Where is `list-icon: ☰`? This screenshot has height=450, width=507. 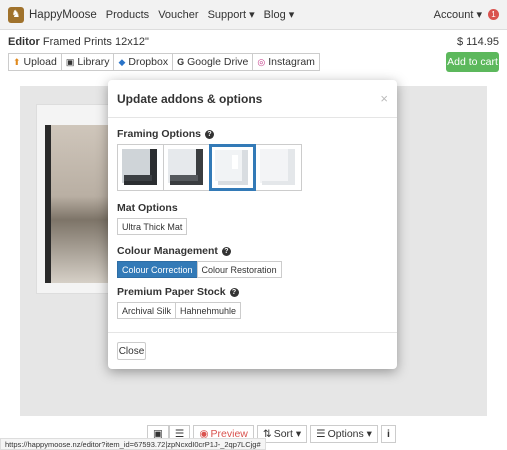
list-icon: ☰ is located at coordinates (321, 434).